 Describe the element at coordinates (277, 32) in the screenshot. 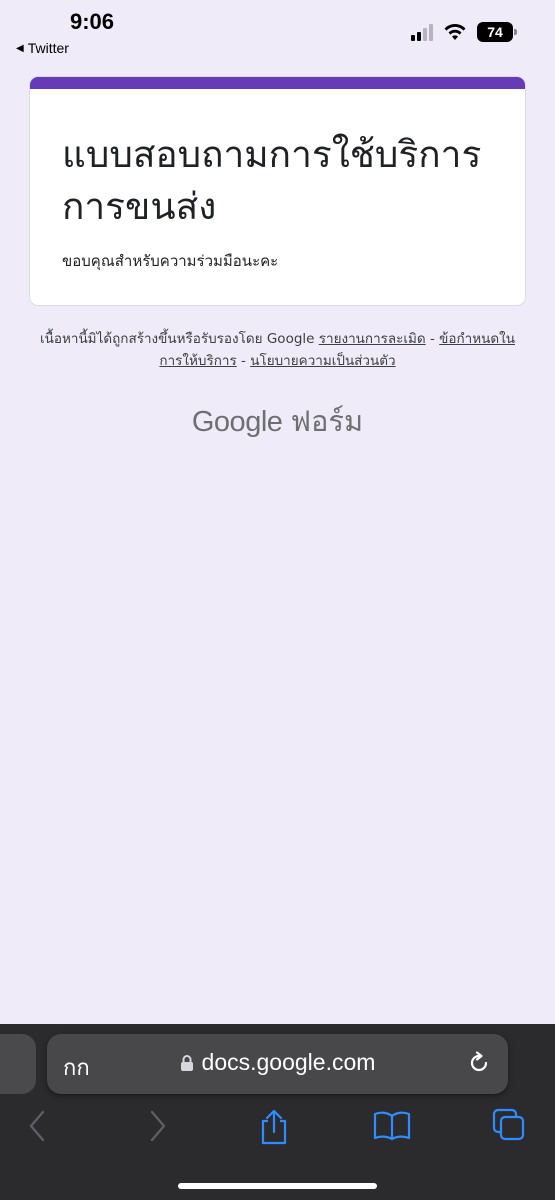

I see `status-bar: 9:06 ◀ Twitter 74` at that location.